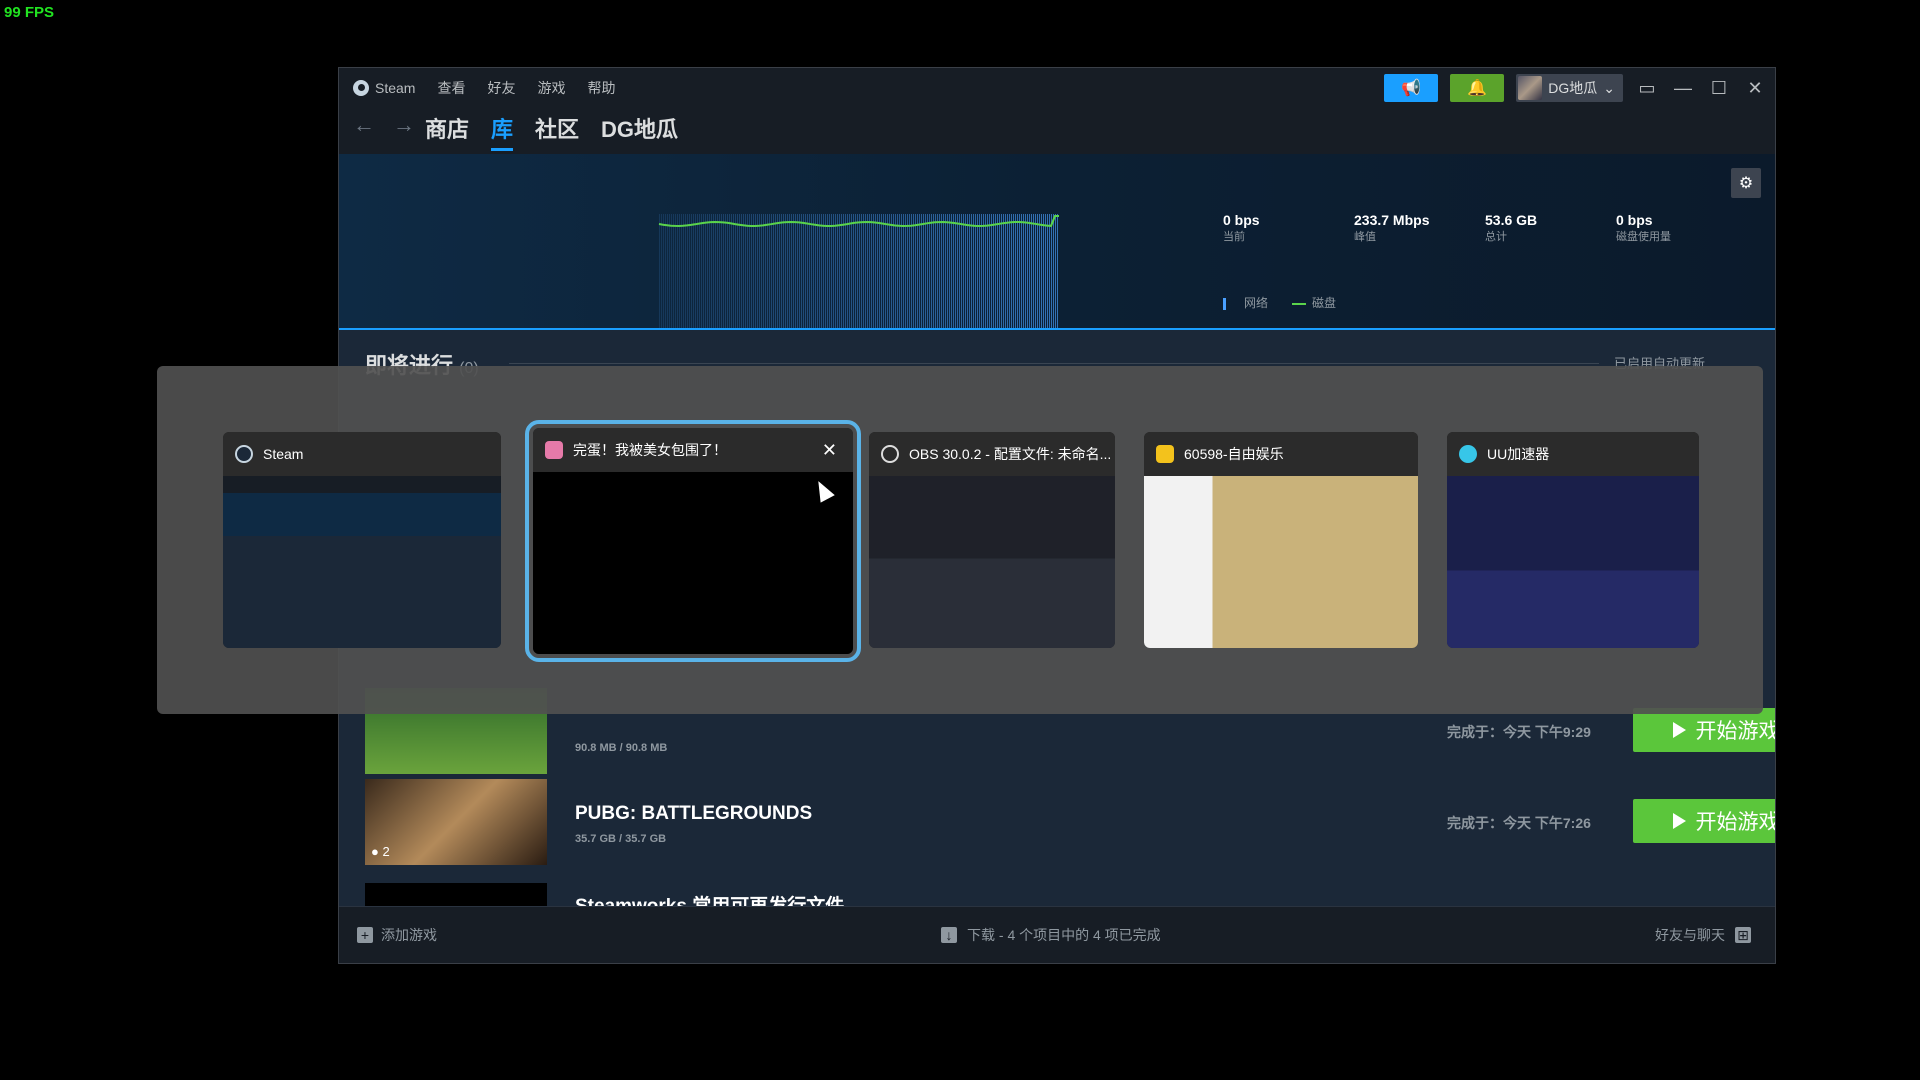 Image resolution: width=1920 pixels, height=1080 pixels. Describe the element at coordinates (1647, 88) in the screenshot. I see `big-picture-icon: ▭` at that location.